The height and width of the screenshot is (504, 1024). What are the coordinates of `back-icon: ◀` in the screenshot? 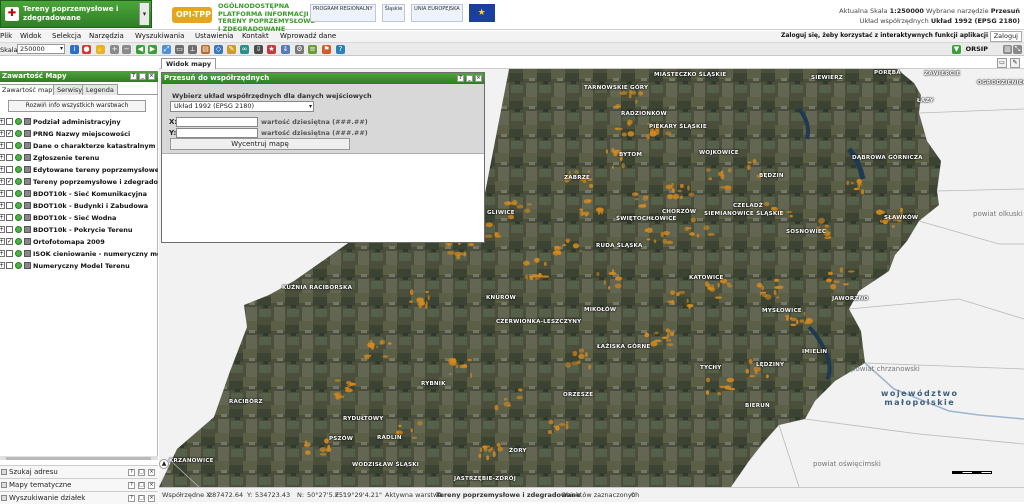 It's located at (140, 49).